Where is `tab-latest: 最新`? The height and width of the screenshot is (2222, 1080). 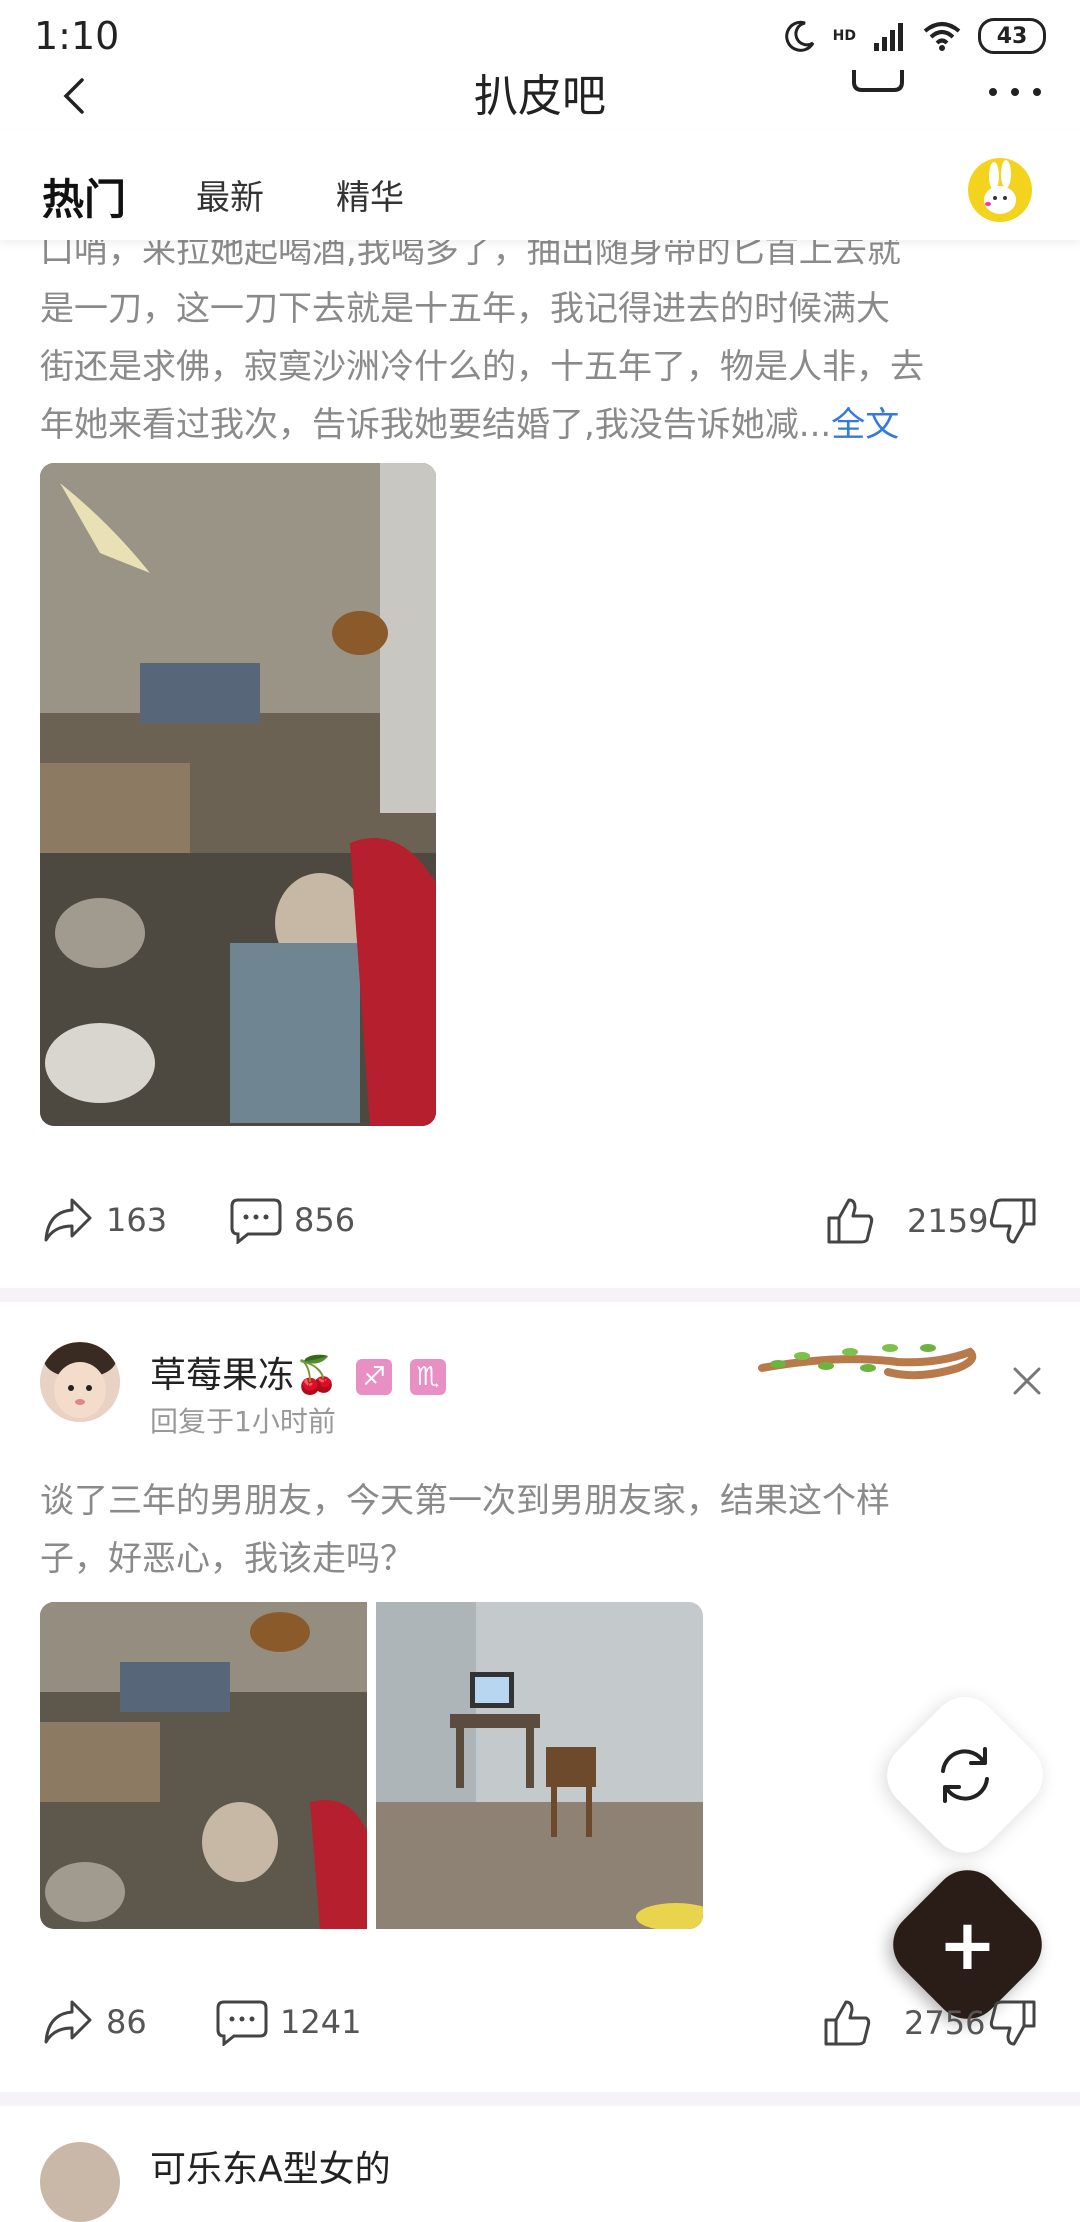 tab-latest: 最新 is located at coordinates (230, 194).